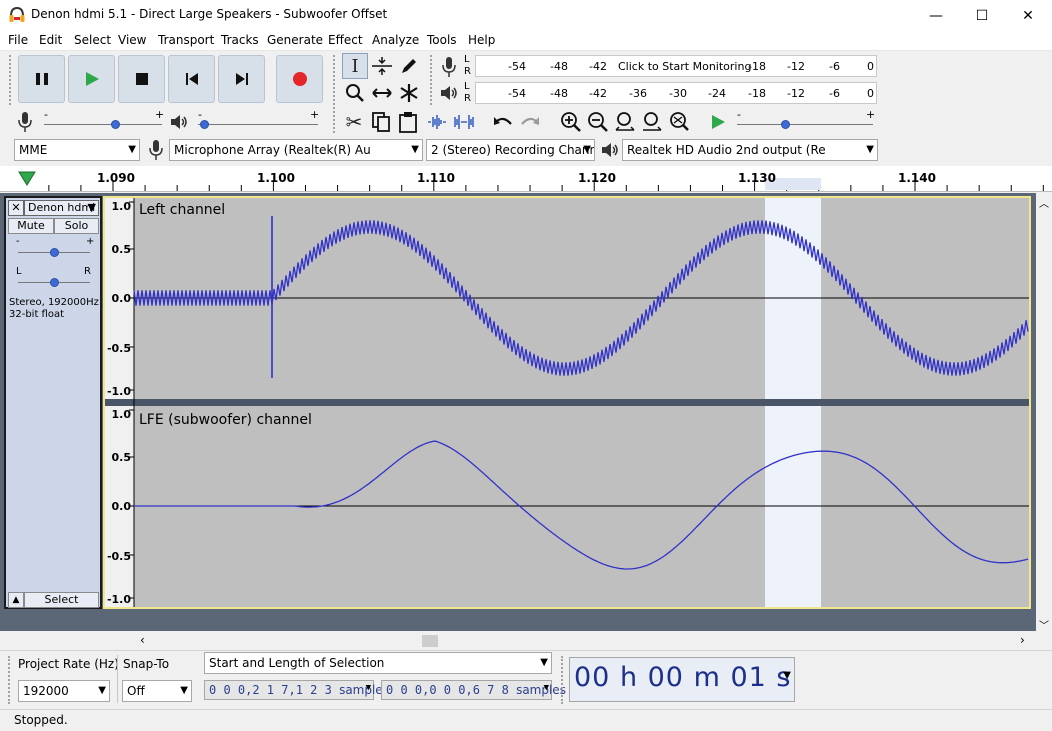 The width and height of the screenshot is (1052, 731). Describe the element at coordinates (204, 124) in the screenshot. I see `playback-volume-thumb` at that location.